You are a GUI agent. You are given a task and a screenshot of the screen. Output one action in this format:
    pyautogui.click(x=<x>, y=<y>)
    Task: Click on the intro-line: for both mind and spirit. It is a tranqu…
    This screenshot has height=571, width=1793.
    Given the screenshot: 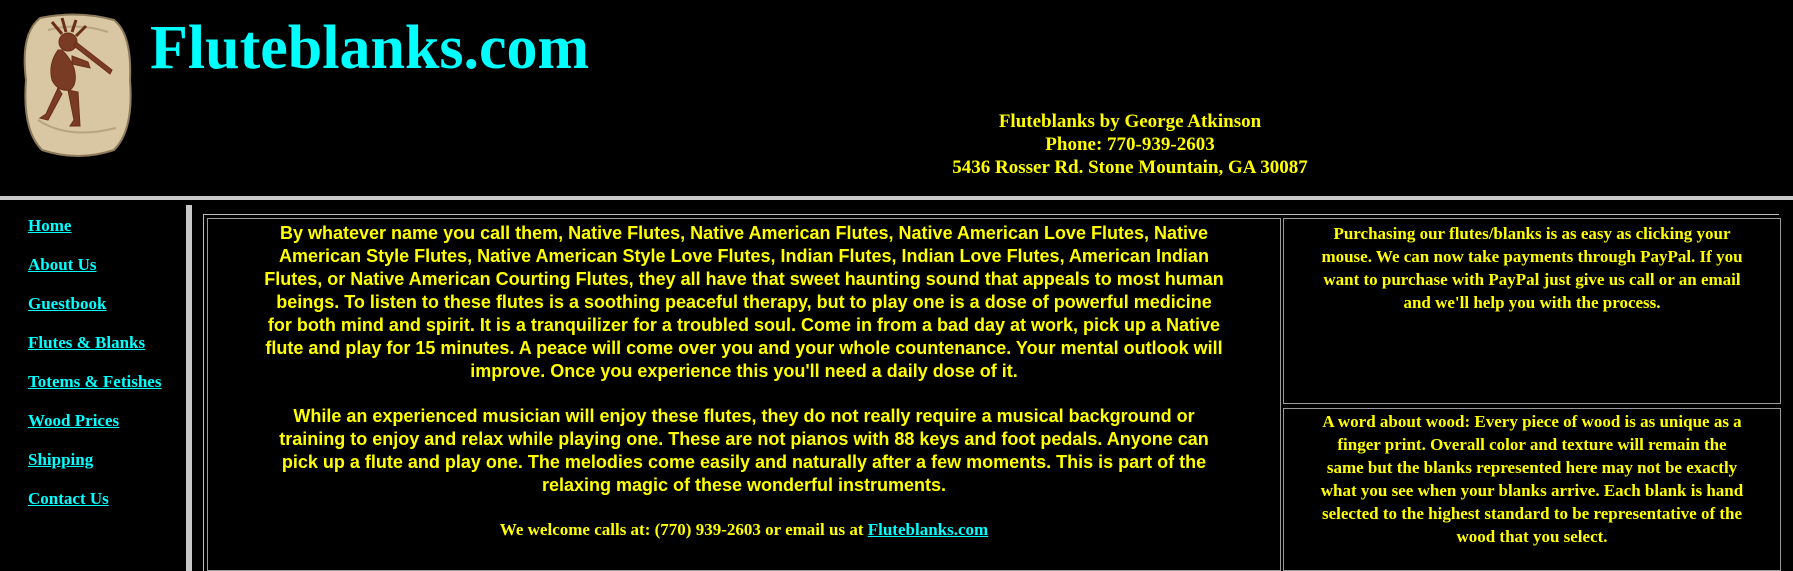 What is the action you would take?
    pyautogui.click(x=744, y=325)
    